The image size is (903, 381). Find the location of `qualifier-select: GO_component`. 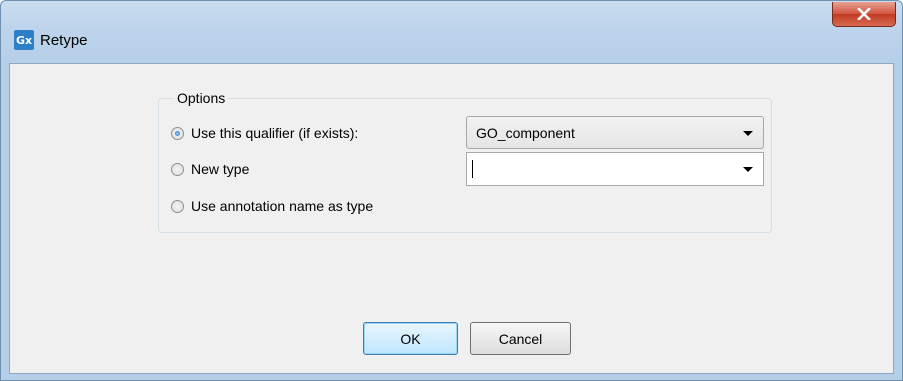

qualifier-select: GO_component is located at coordinates (615, 132).